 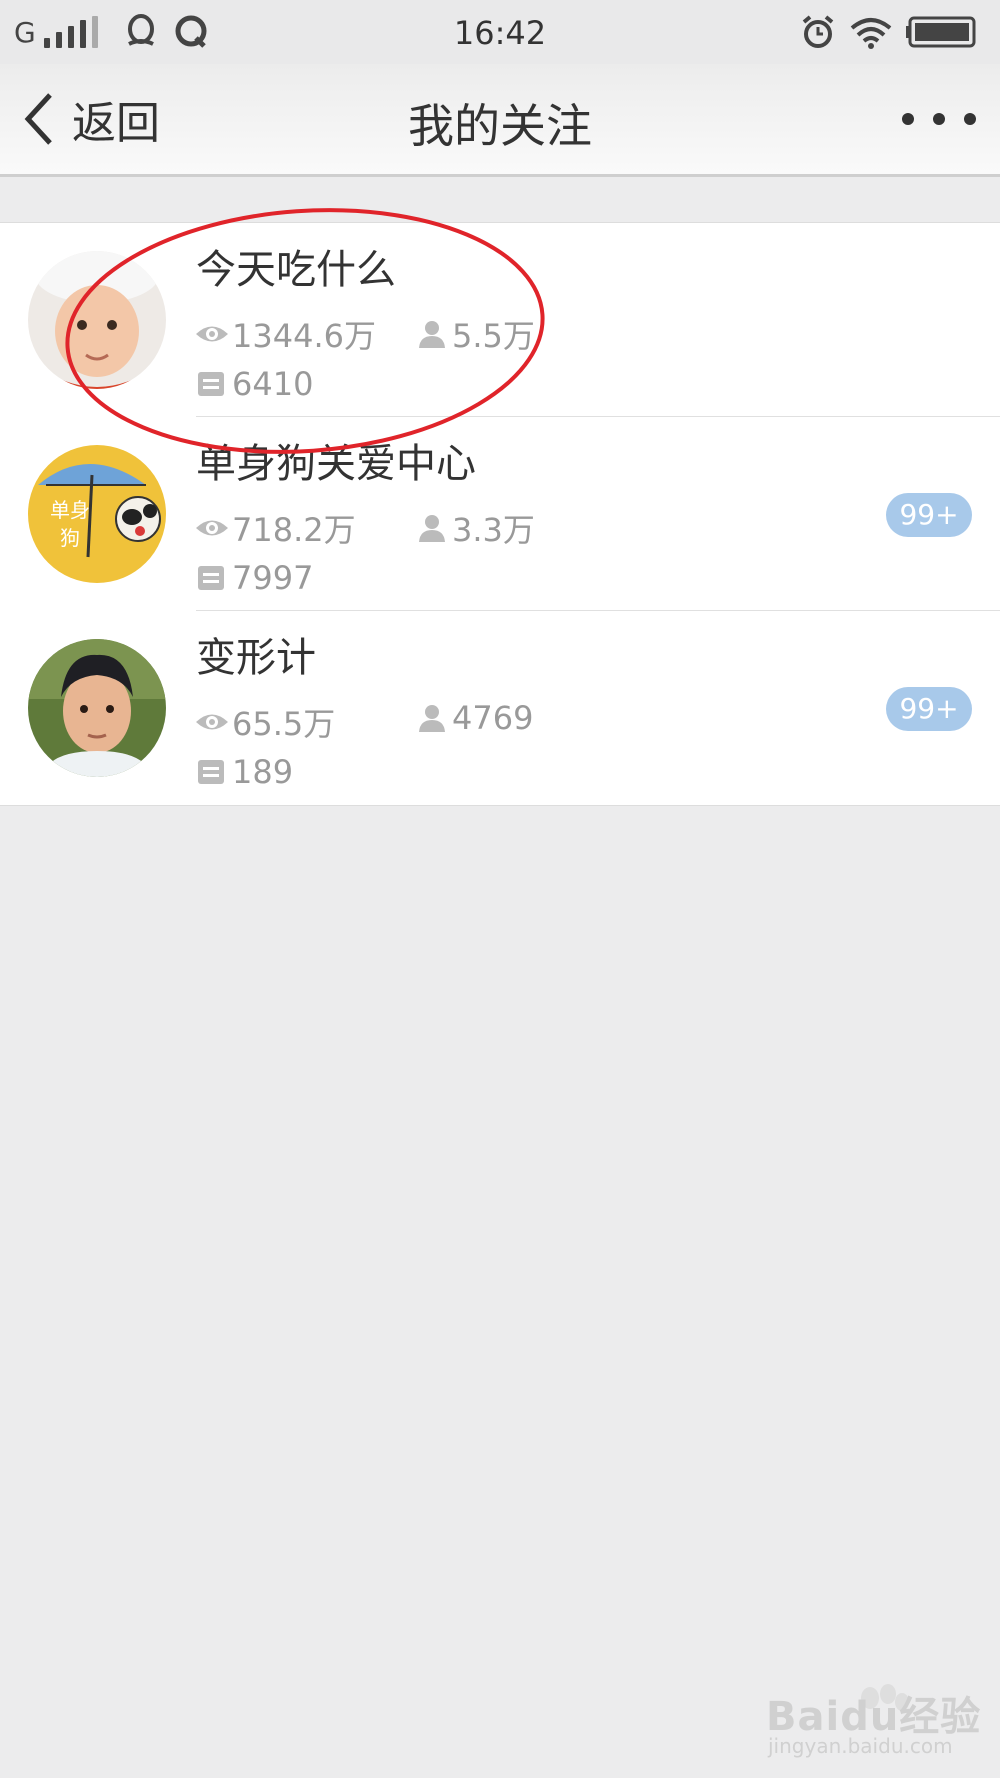 I want to click on fans-stat: 4769, so click(x=473, y=718).